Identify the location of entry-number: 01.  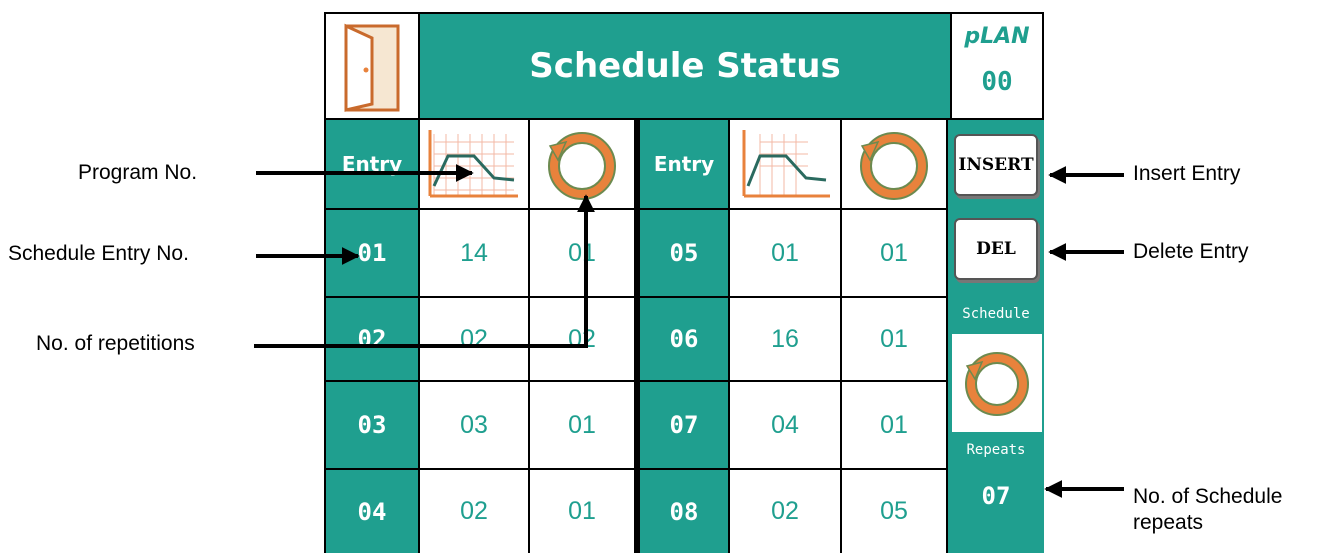
(372, 253).